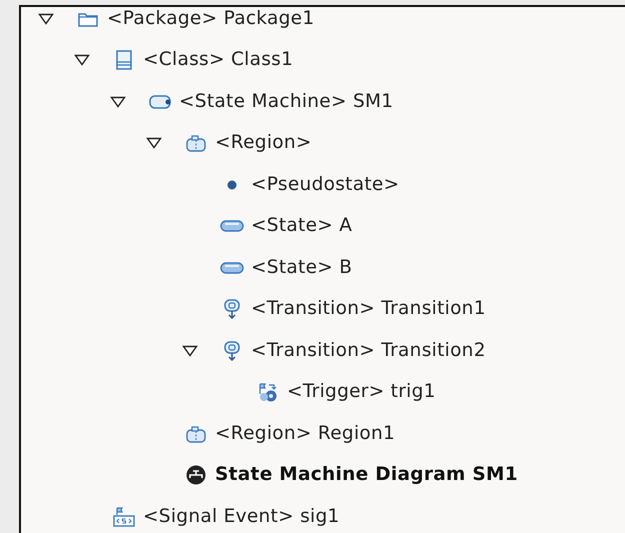 This screenshot has width=625, height=533. What do you see at coordinates (301, 268) in the screenshot?
I see `tree-item: <State> B` at bounding box center [301, 268].